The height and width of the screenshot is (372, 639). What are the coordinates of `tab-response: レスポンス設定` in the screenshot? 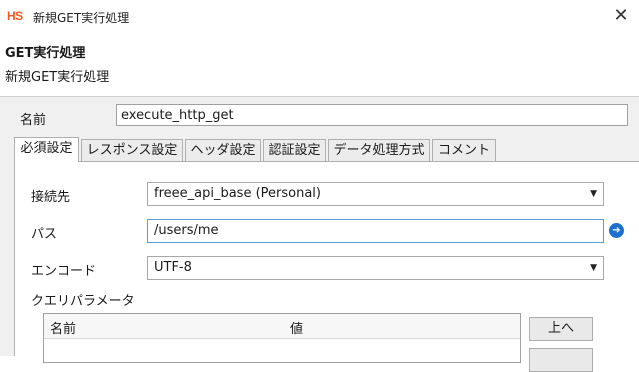 It's located at (132, 150).